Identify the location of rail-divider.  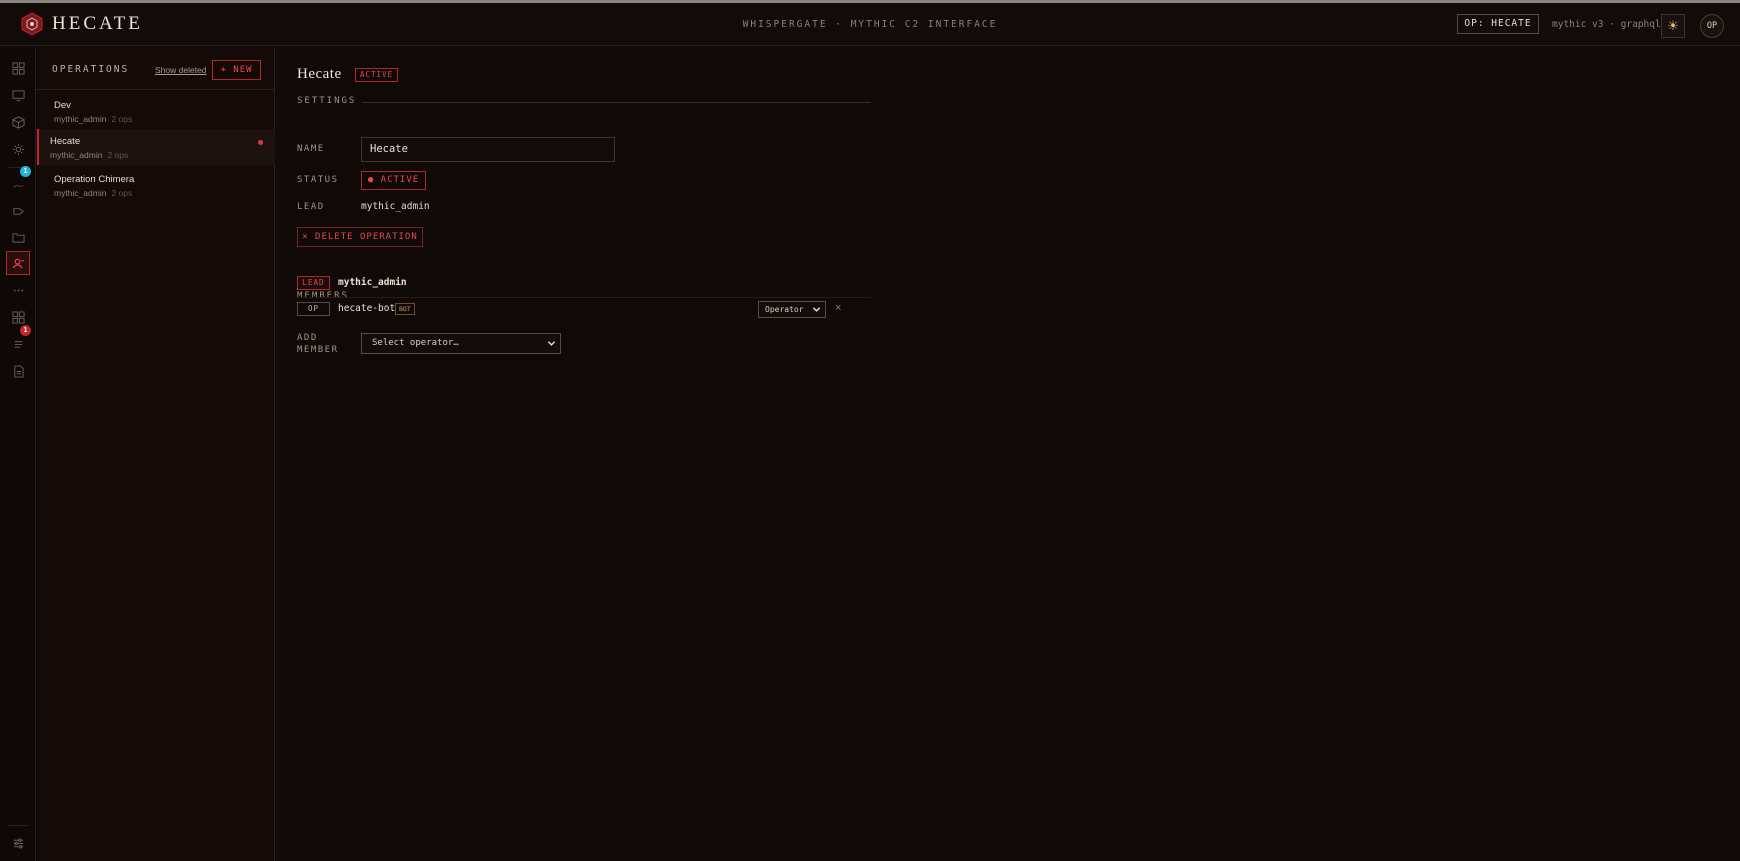
(18, 825).